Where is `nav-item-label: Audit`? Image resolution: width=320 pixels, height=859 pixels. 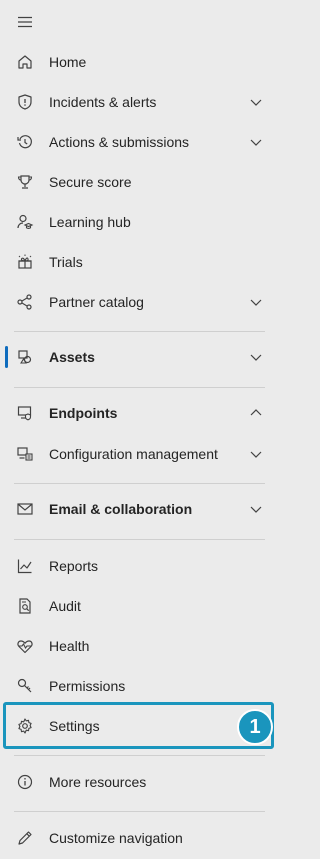 nav-item-label: Audit is located at coordinates (65, 606).